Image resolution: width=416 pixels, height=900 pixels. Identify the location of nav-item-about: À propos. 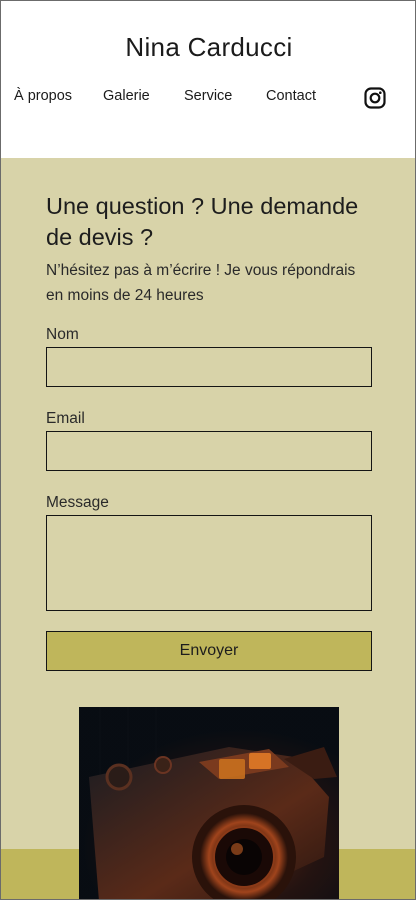
(43, 96).